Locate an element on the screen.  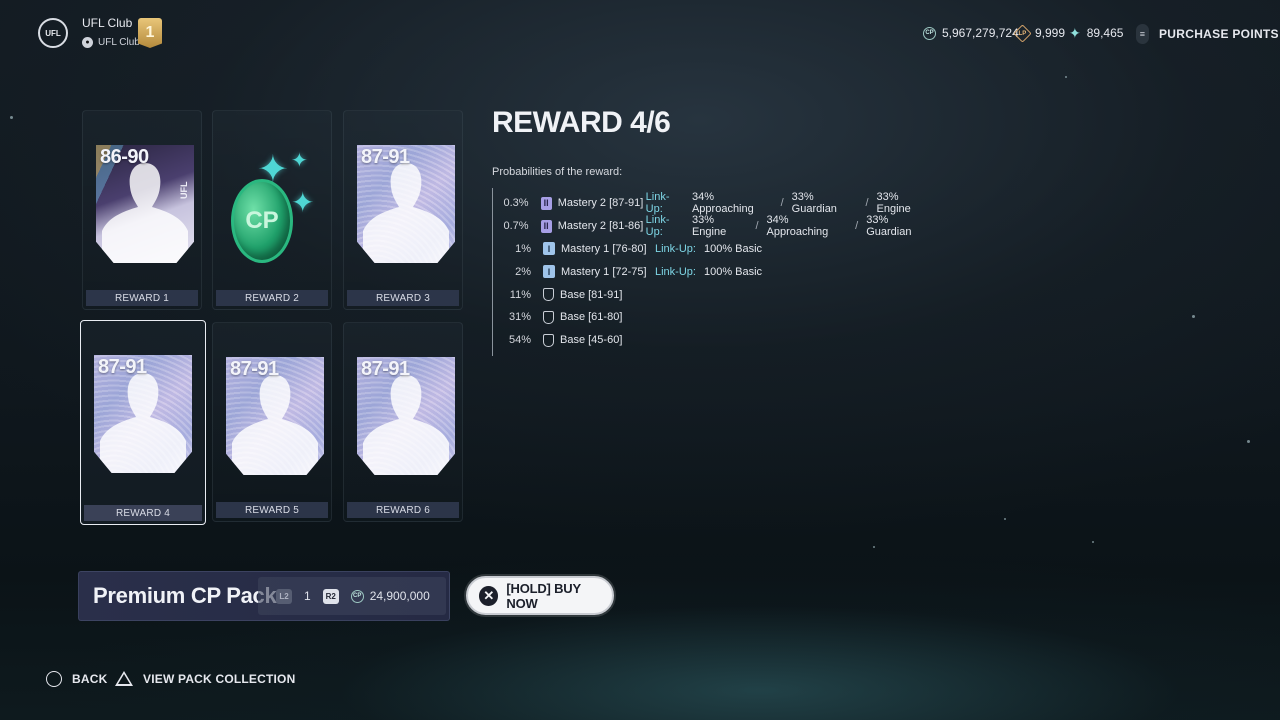
reward-card-4: 87-91 REWARD 4 is located at coordinates (143, 422).